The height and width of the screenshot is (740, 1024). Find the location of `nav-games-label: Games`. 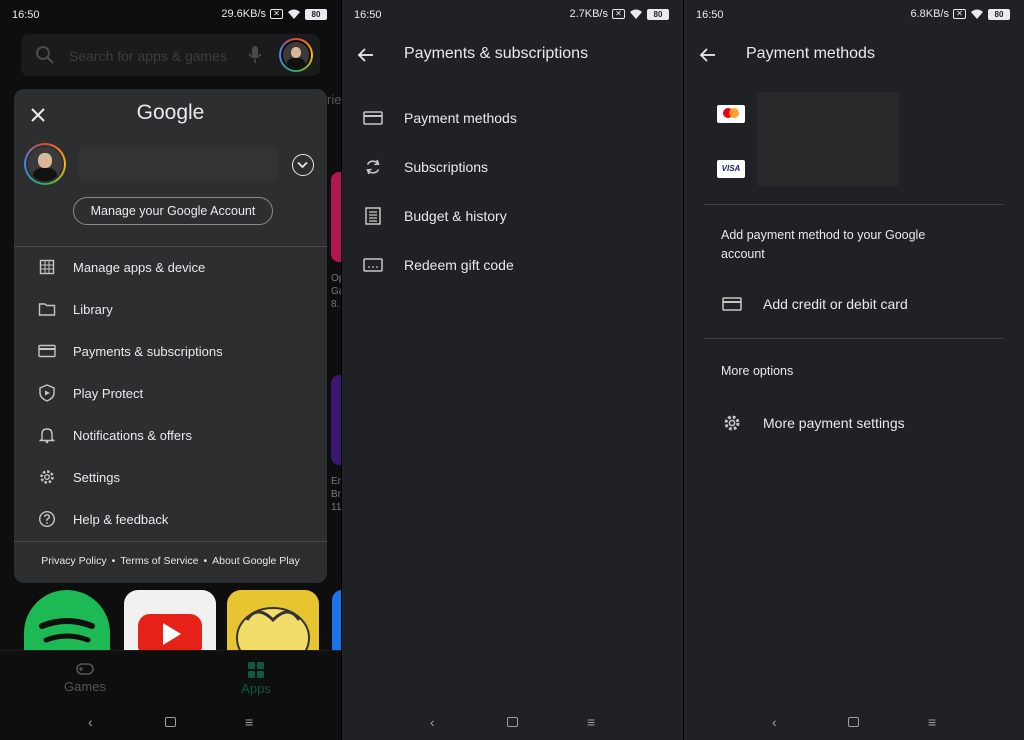

nav-games-label: Games is located at coordinates (85, 686).